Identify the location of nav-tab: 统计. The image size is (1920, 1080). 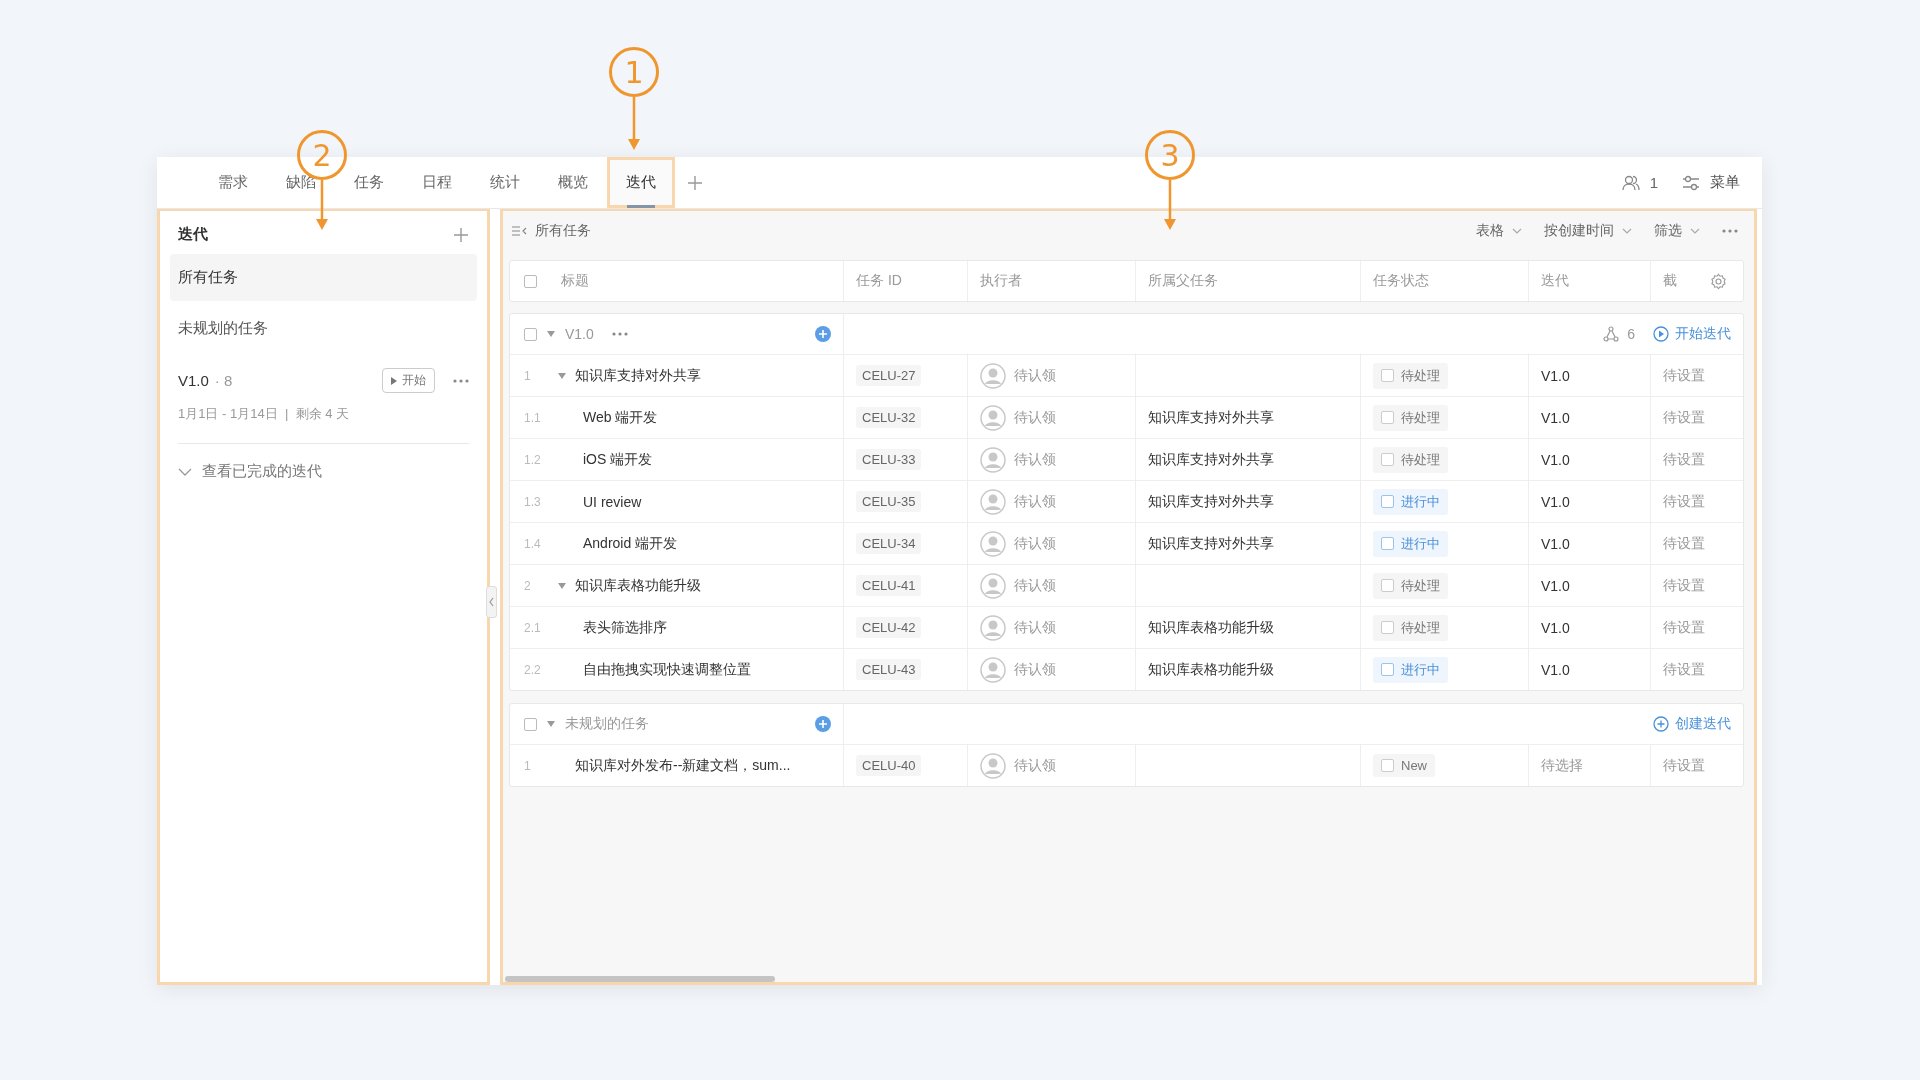
(505, 182).